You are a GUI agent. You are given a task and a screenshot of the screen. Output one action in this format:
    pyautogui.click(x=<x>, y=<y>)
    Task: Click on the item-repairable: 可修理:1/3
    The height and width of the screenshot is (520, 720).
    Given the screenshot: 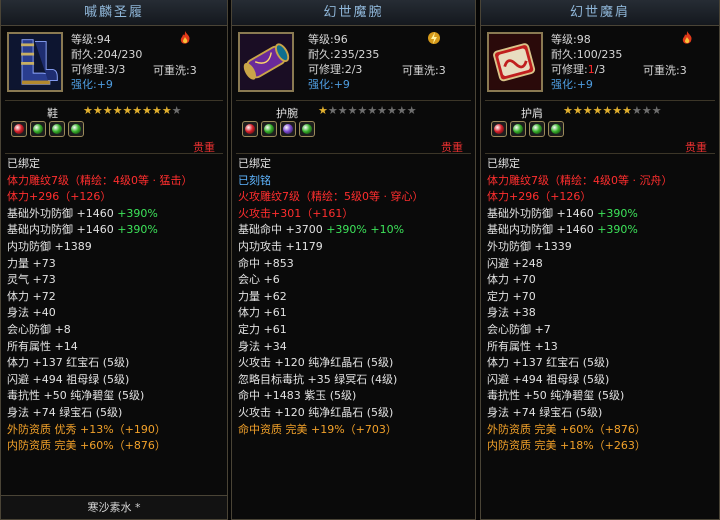 What is the action you would take?
    pyautogui.click(x=578, y=69)
    